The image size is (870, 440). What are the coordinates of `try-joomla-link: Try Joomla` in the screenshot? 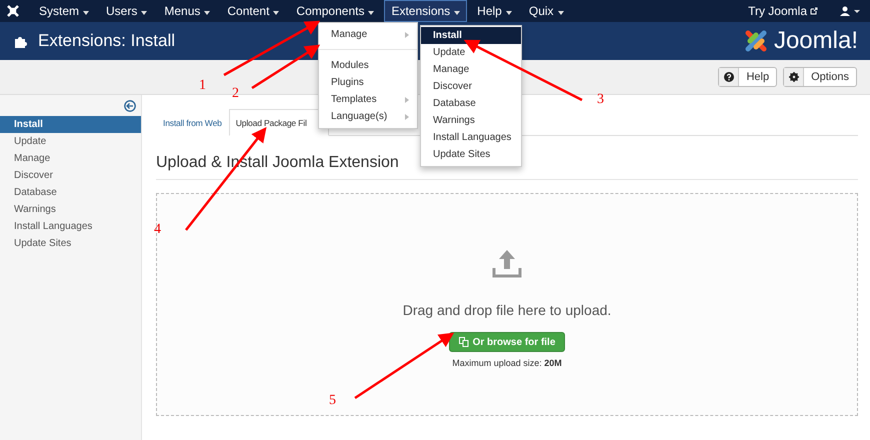 It's located at (783, 11).